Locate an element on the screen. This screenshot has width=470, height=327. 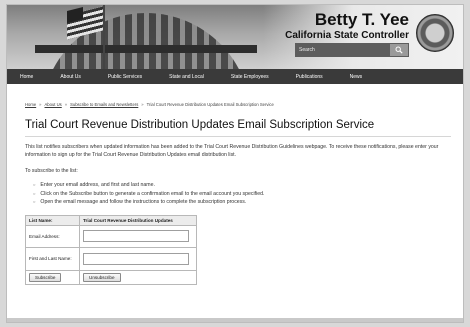
nav-item-state-employees: State Employees is located at coordinates (250, 77).